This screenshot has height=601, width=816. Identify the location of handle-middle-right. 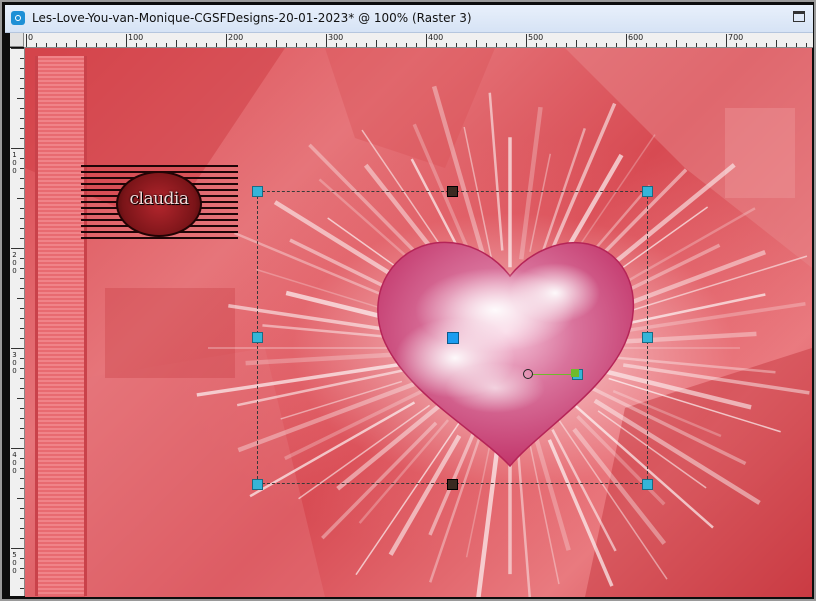
(647, 337).